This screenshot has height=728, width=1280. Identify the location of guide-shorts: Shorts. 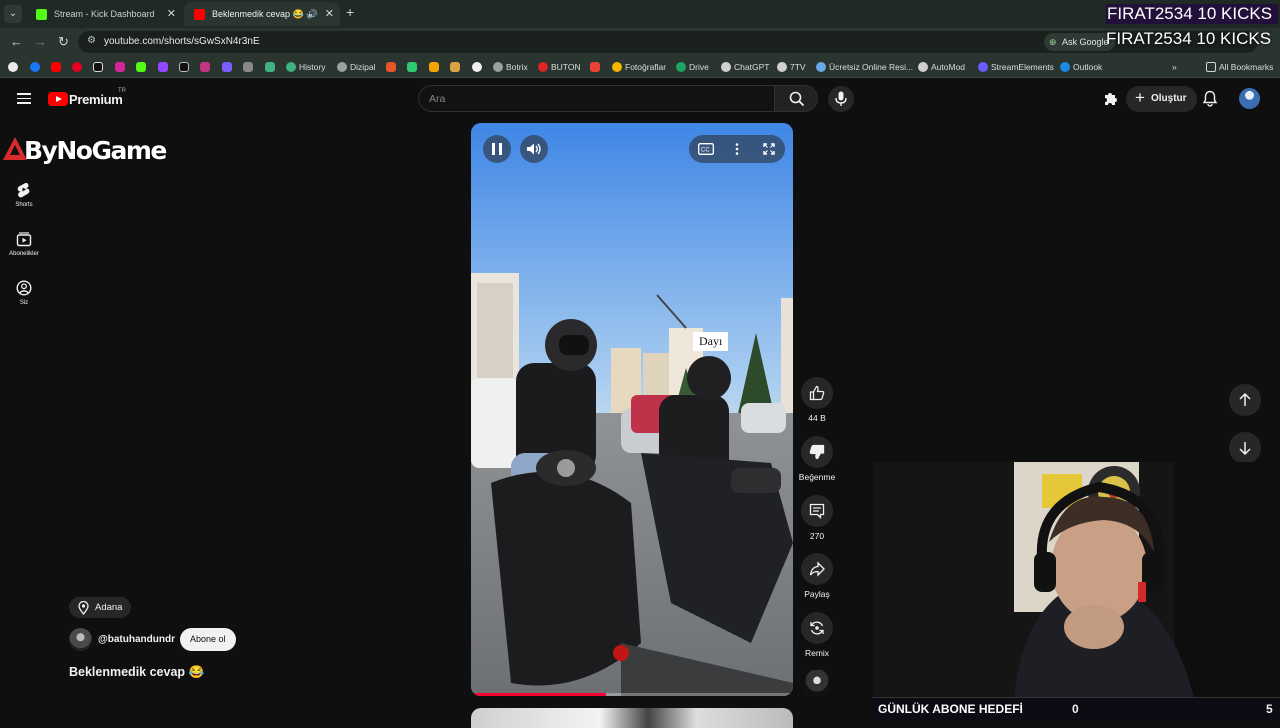
(24, 195).